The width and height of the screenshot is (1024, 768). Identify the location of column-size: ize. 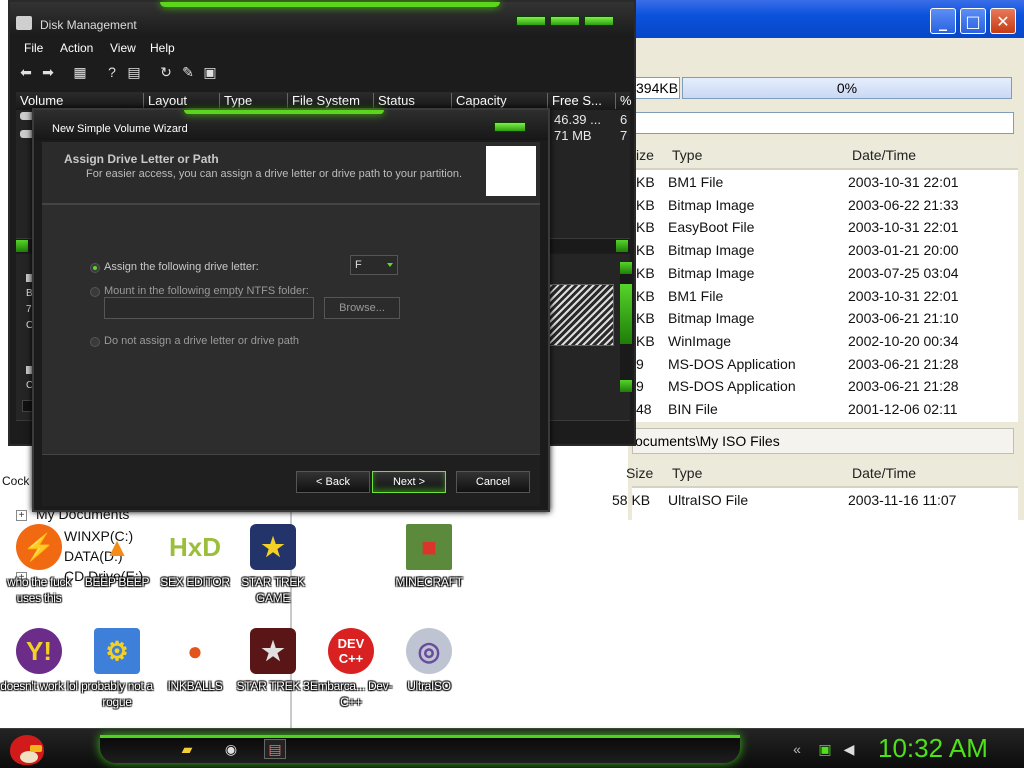
(645, 155).